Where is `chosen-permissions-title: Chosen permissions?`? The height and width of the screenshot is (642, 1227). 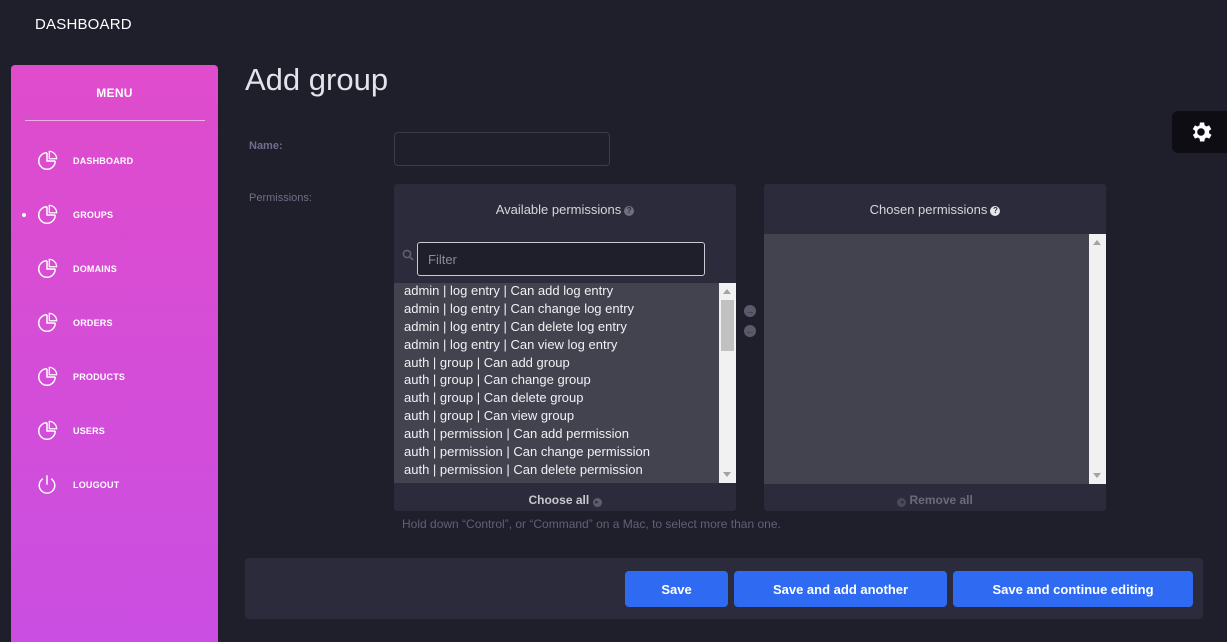 chosen-permissions-title: Chosen permissions? is located at coordinates (935, 209).